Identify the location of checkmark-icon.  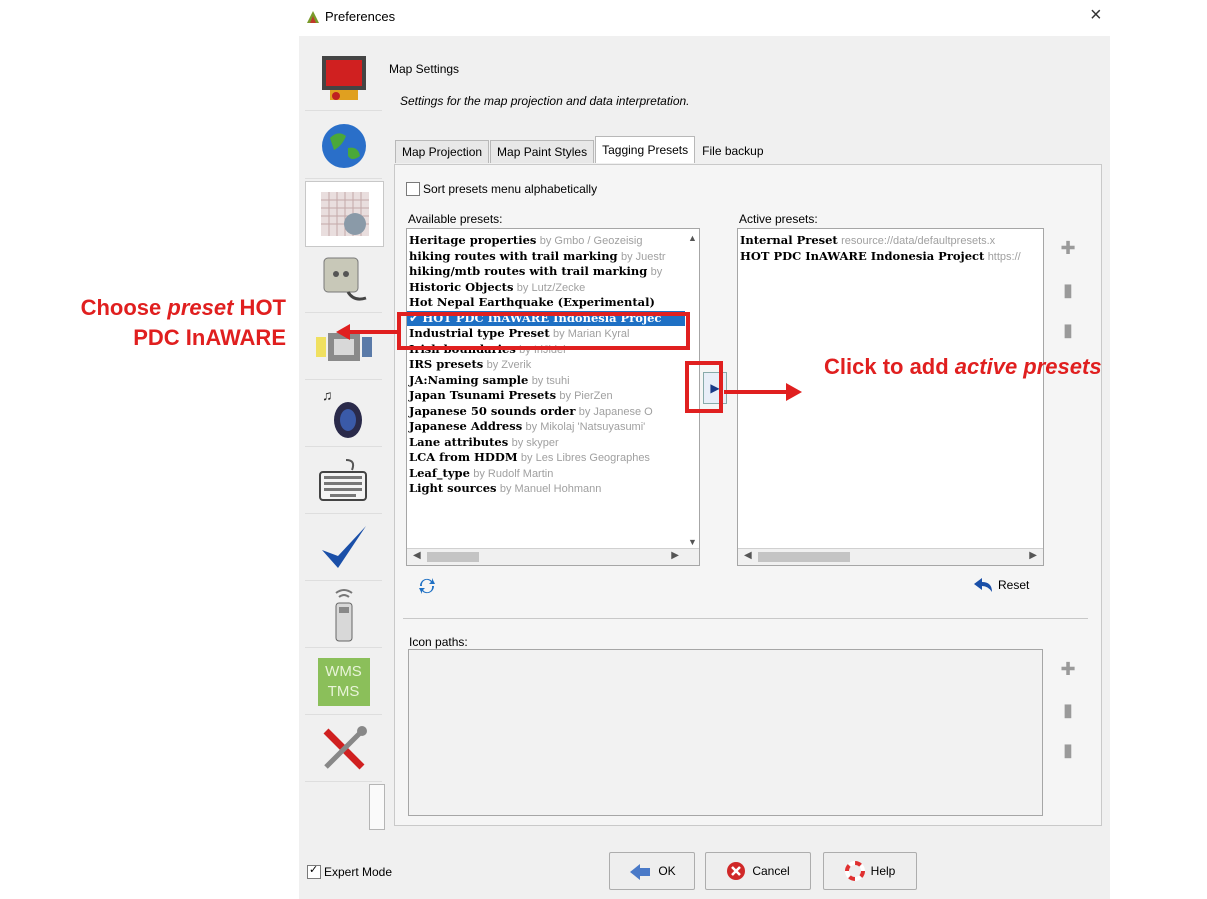
(343, 547).